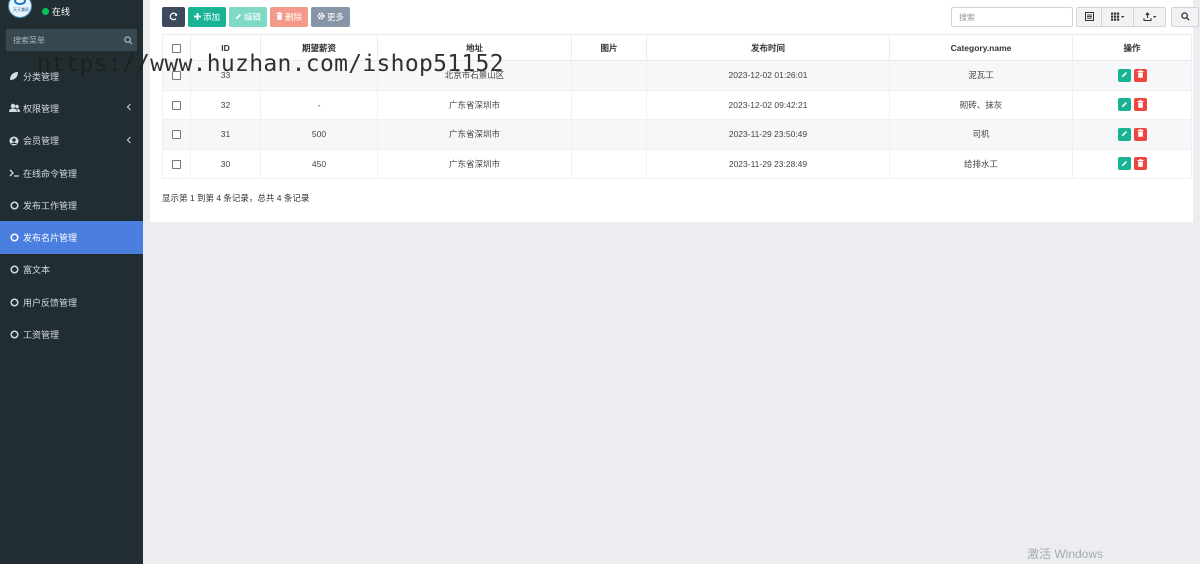 This screenshot has width=1200, height=564. Describe the element at coordinates (225, 163) in the screenshot. I see `cell-id: 30` at that location.